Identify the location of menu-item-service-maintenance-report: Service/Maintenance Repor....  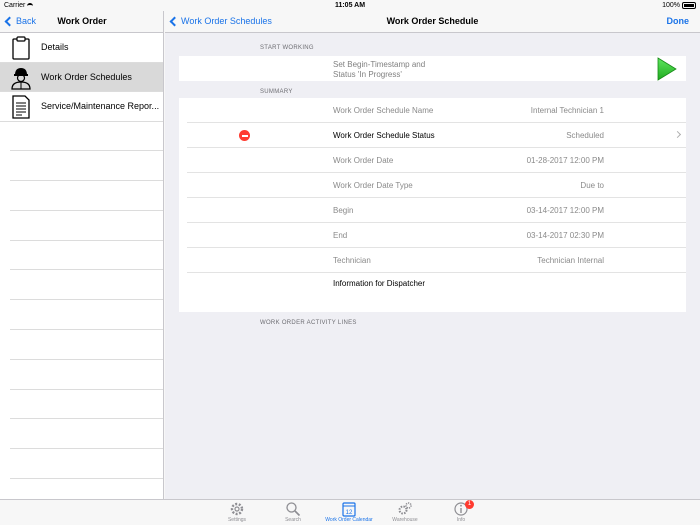
(81, 107).